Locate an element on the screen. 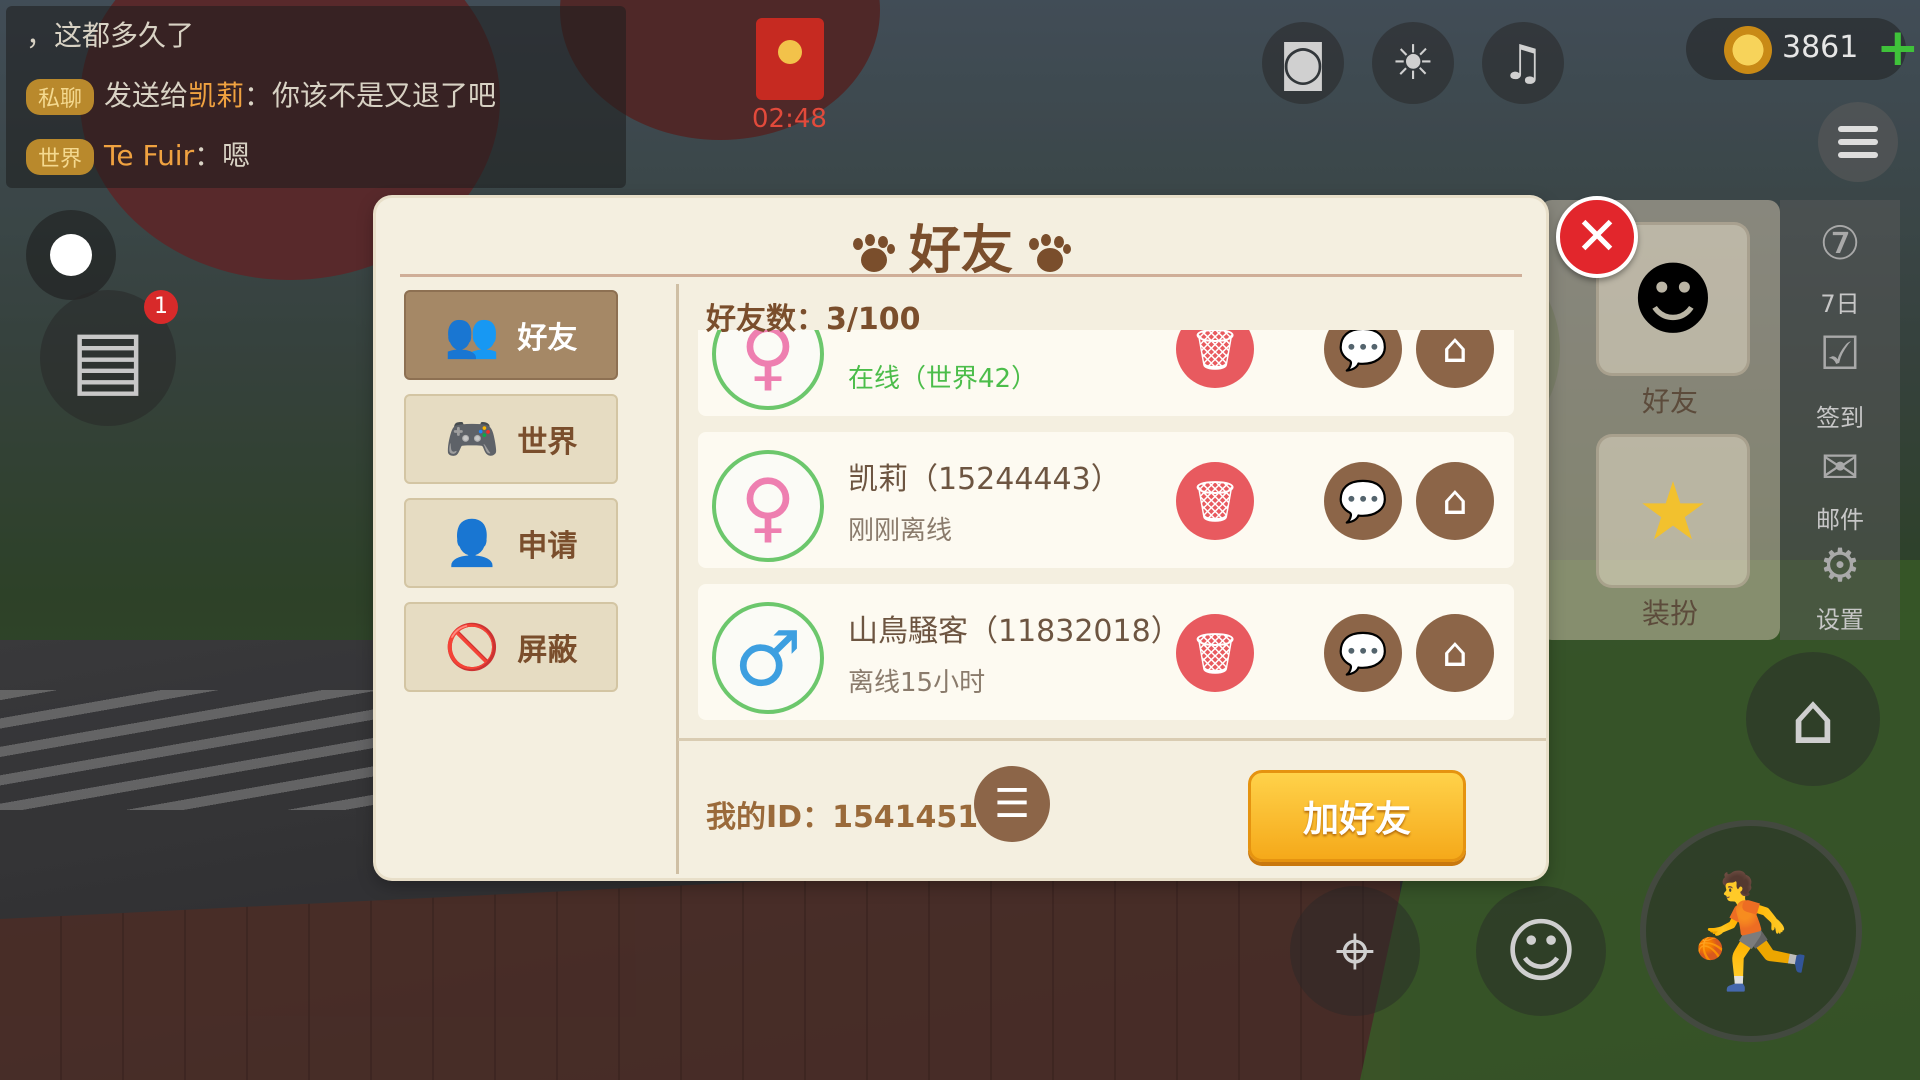 Image resolution: width=1920 pixels, height=1080 pixels. coin-icon is located at coordinates (1748, 50).